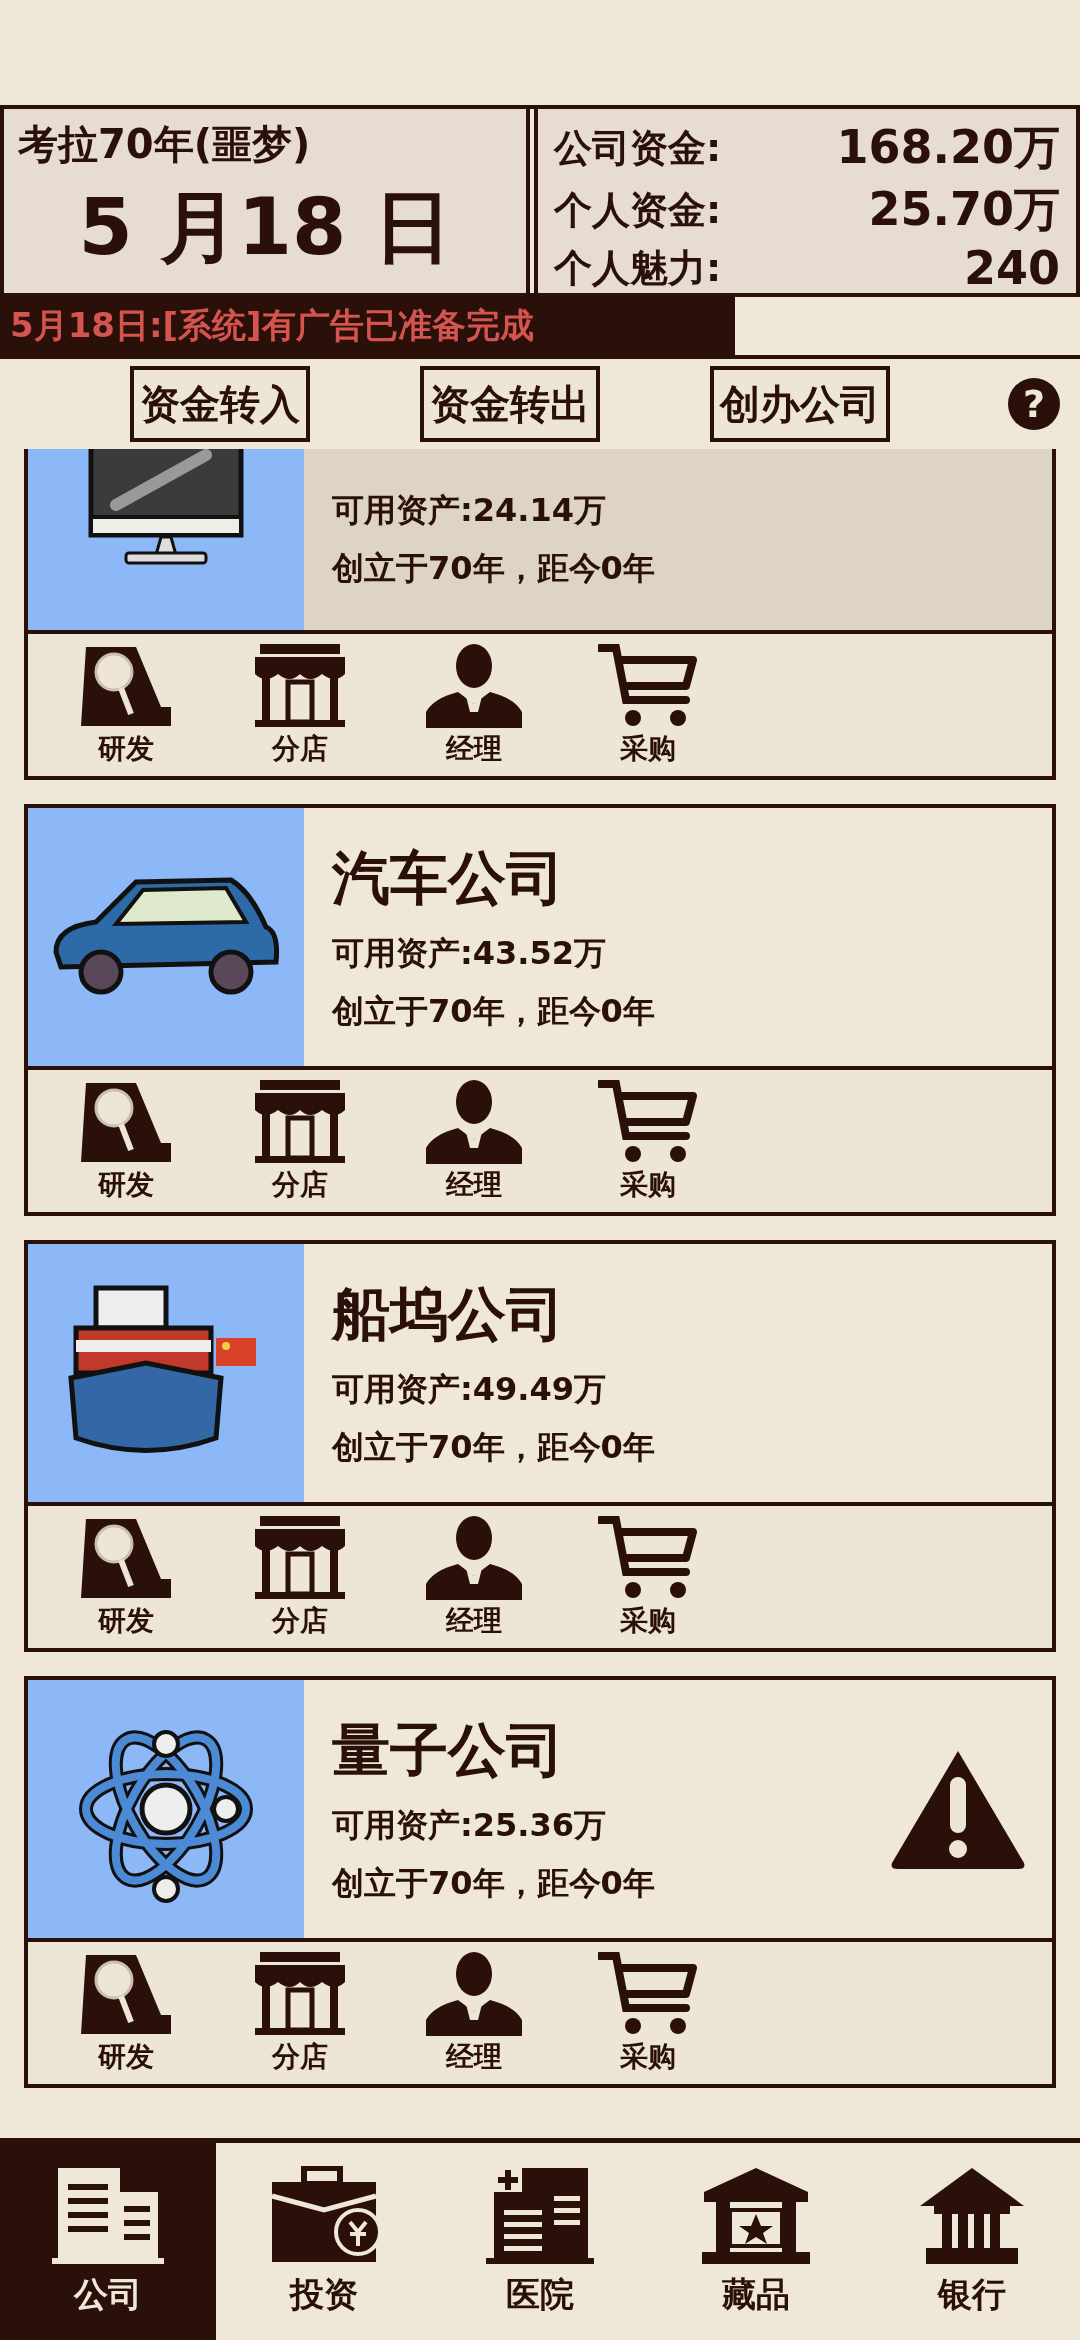  What do you see at coordinates (469, 953) in the screenshot?
I see `company-assets: 可用资产:43.52万` at bounding box center [469, 953].